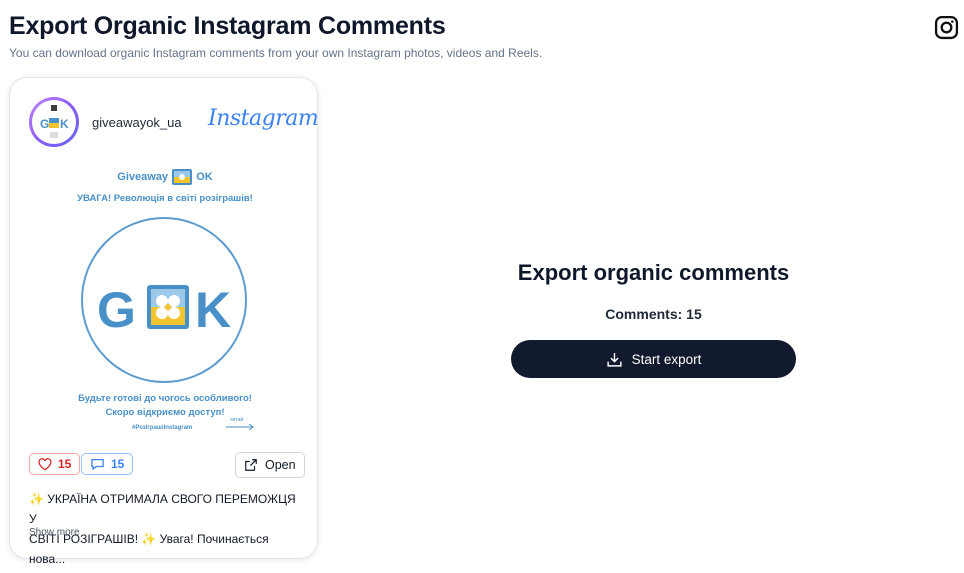  I want to click on show-more-link: Show more, so click(54, 532).